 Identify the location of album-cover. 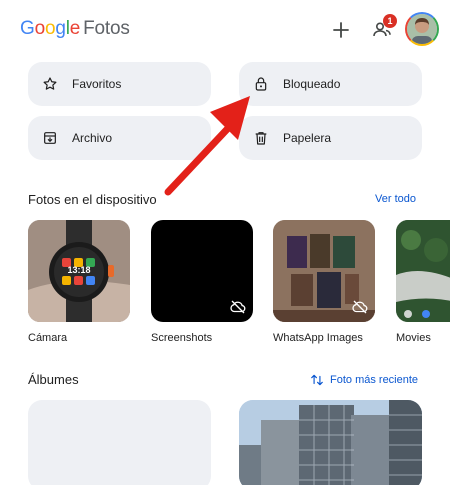
(330, 442).